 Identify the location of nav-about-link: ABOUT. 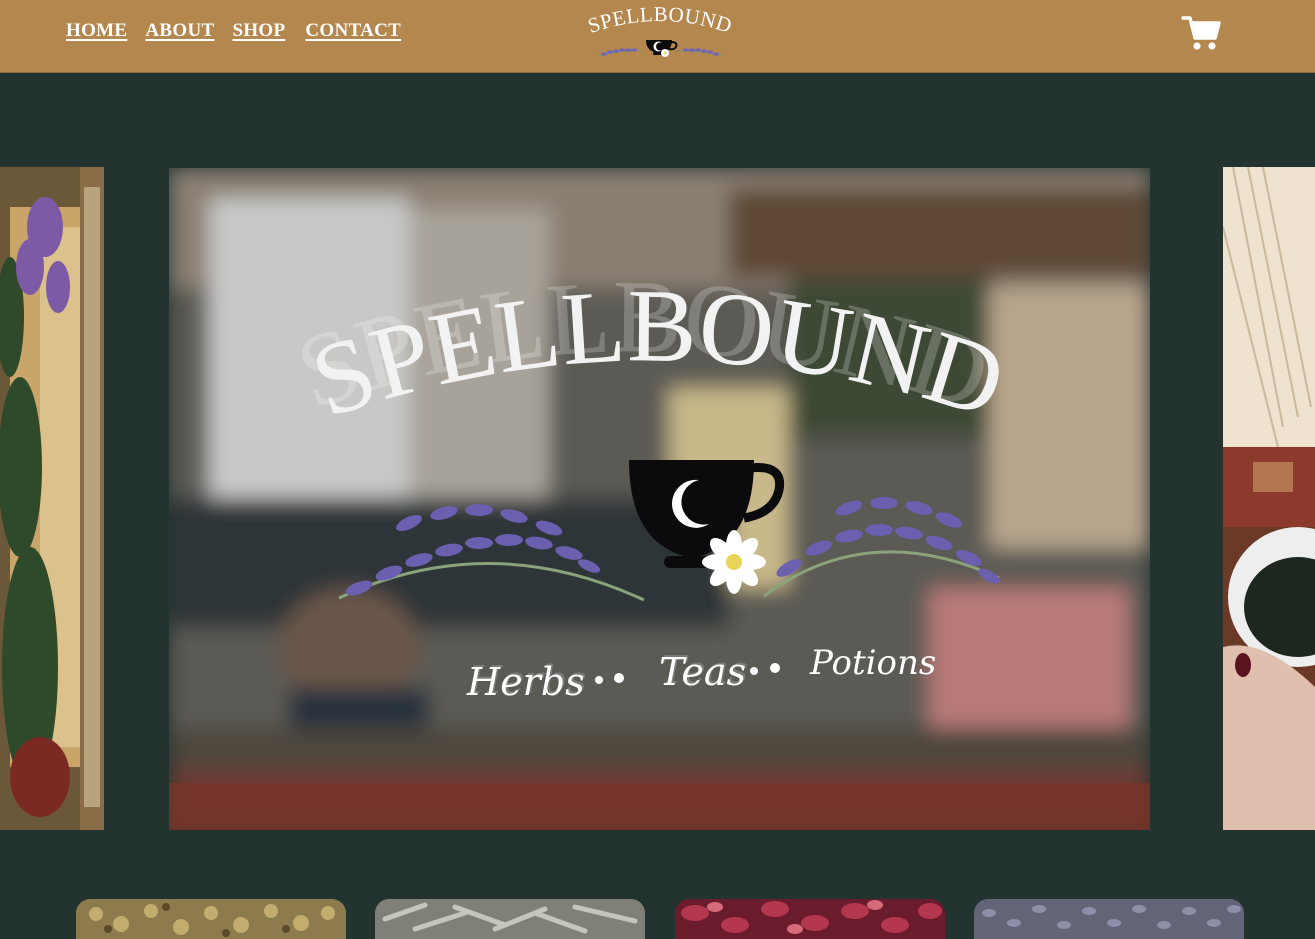
(179, 31).